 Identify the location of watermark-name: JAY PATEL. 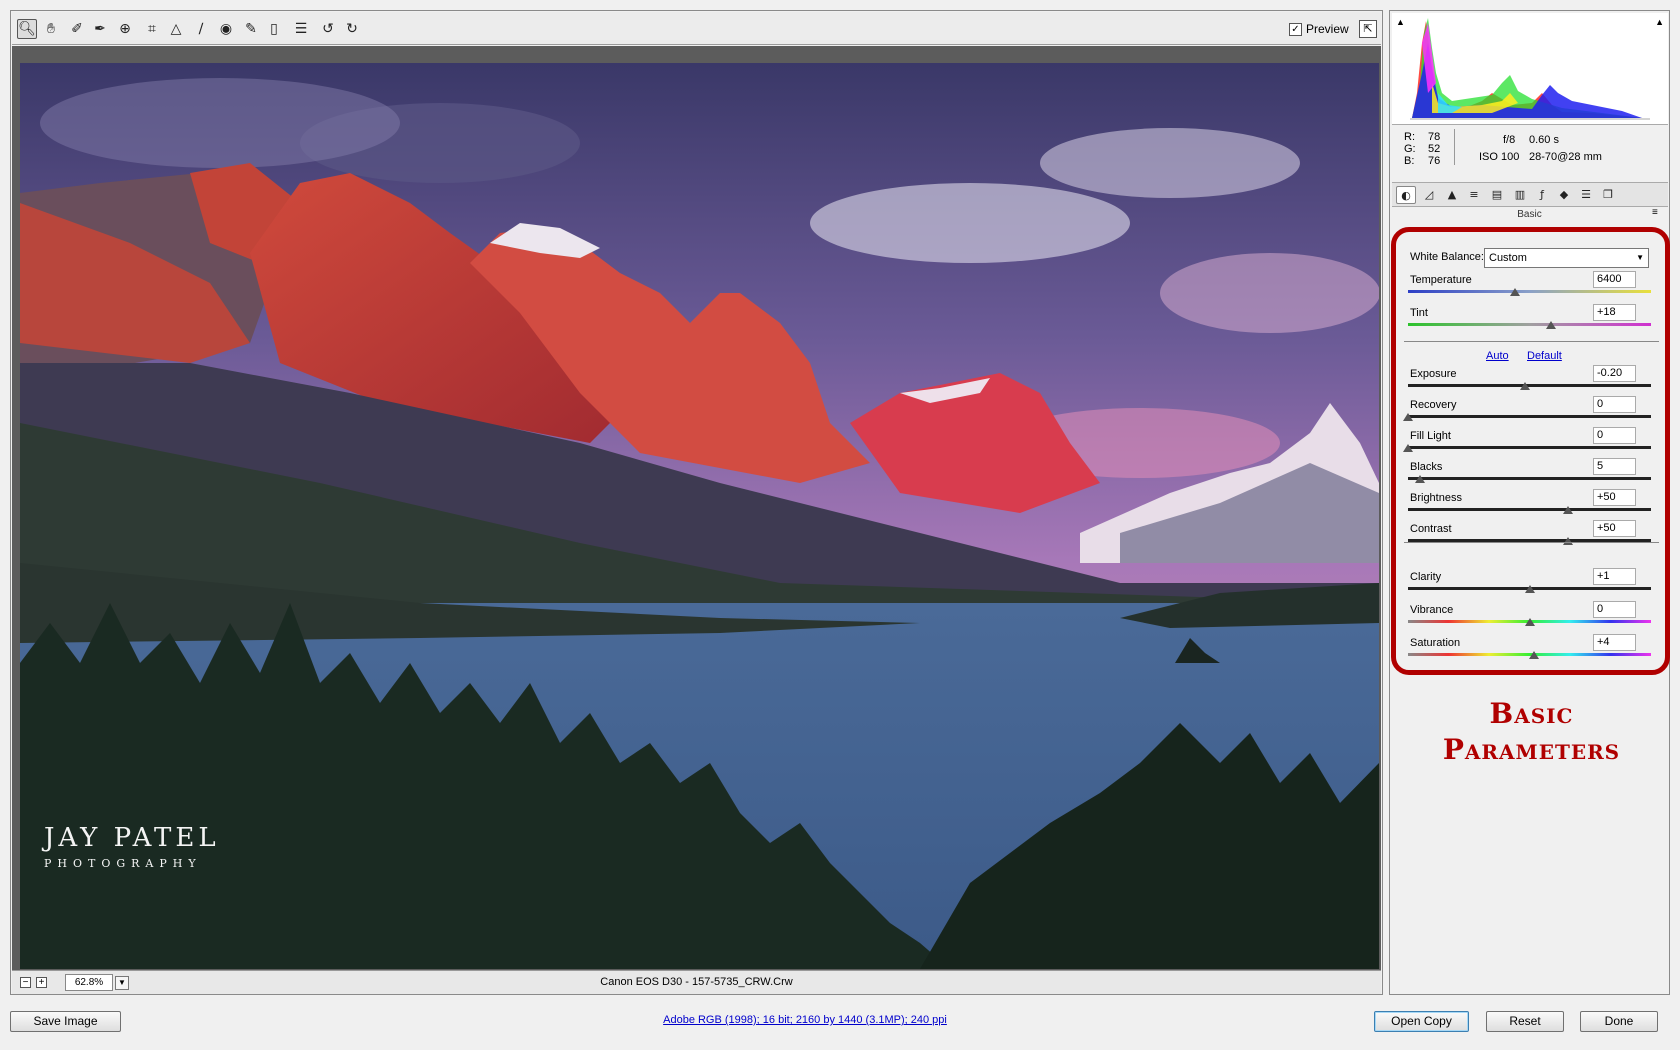
(132, 838).